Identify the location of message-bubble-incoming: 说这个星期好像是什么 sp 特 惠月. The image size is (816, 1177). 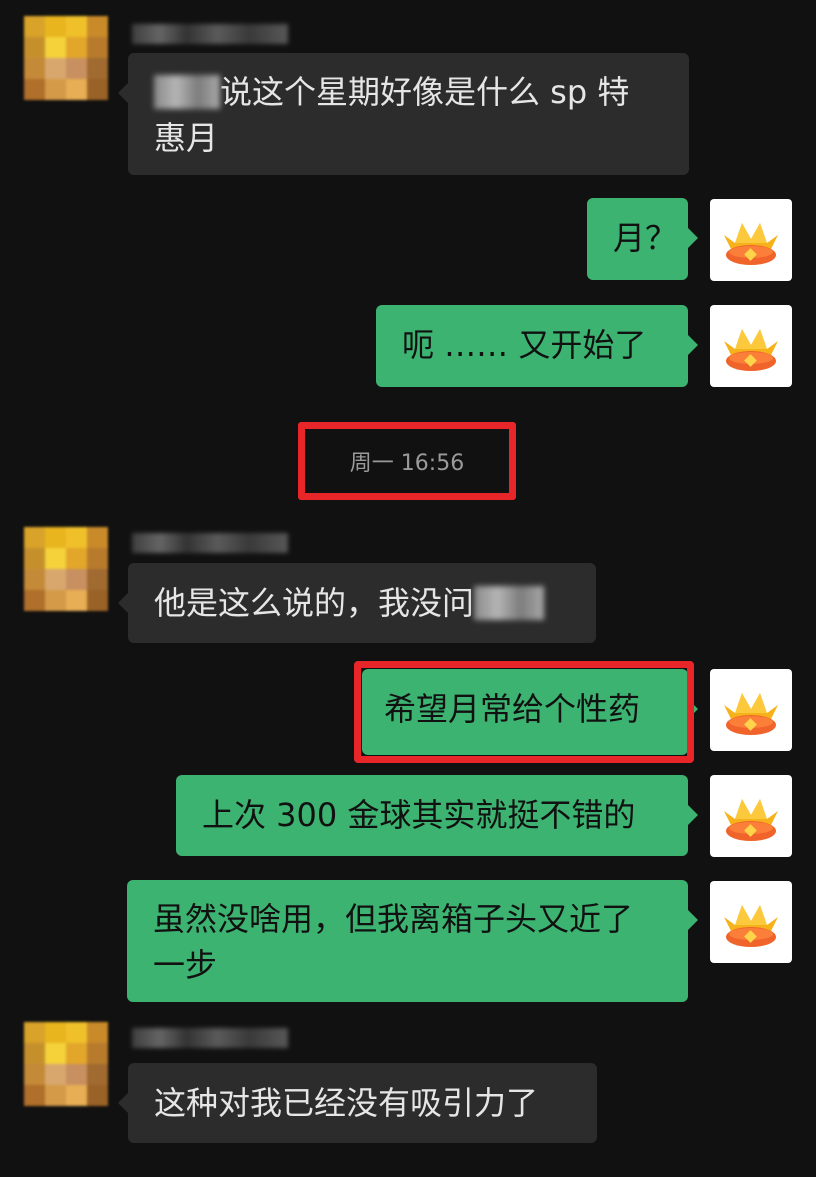
(403, 114).